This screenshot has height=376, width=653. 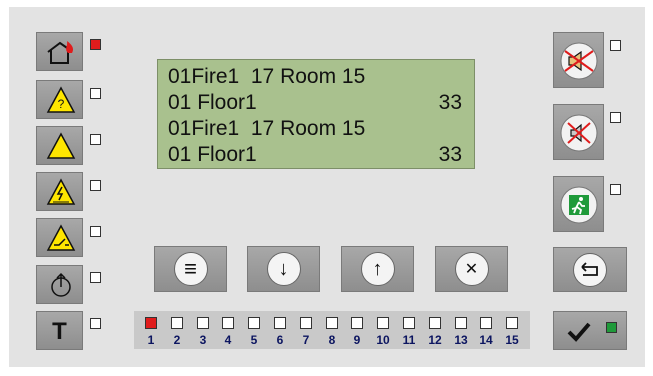 What do you see at coordinates (151, 323) in the screenshot?
I see `zone-1-indicator` at bounding box center [151, 323].